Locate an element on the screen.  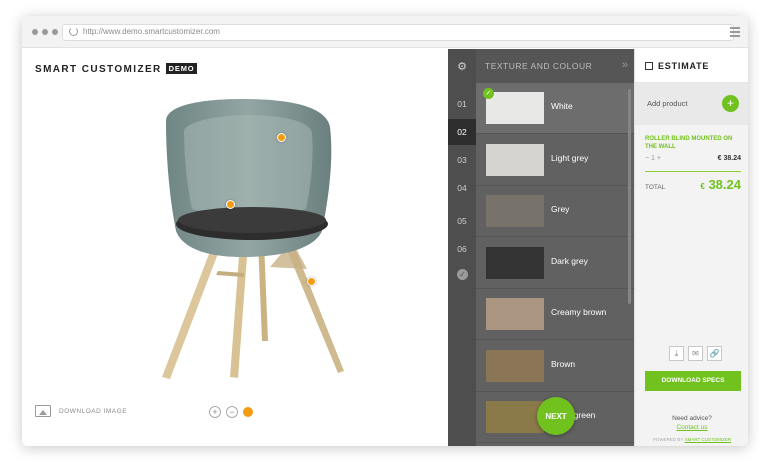
calculator-icon is located at coordinates (649, 66).